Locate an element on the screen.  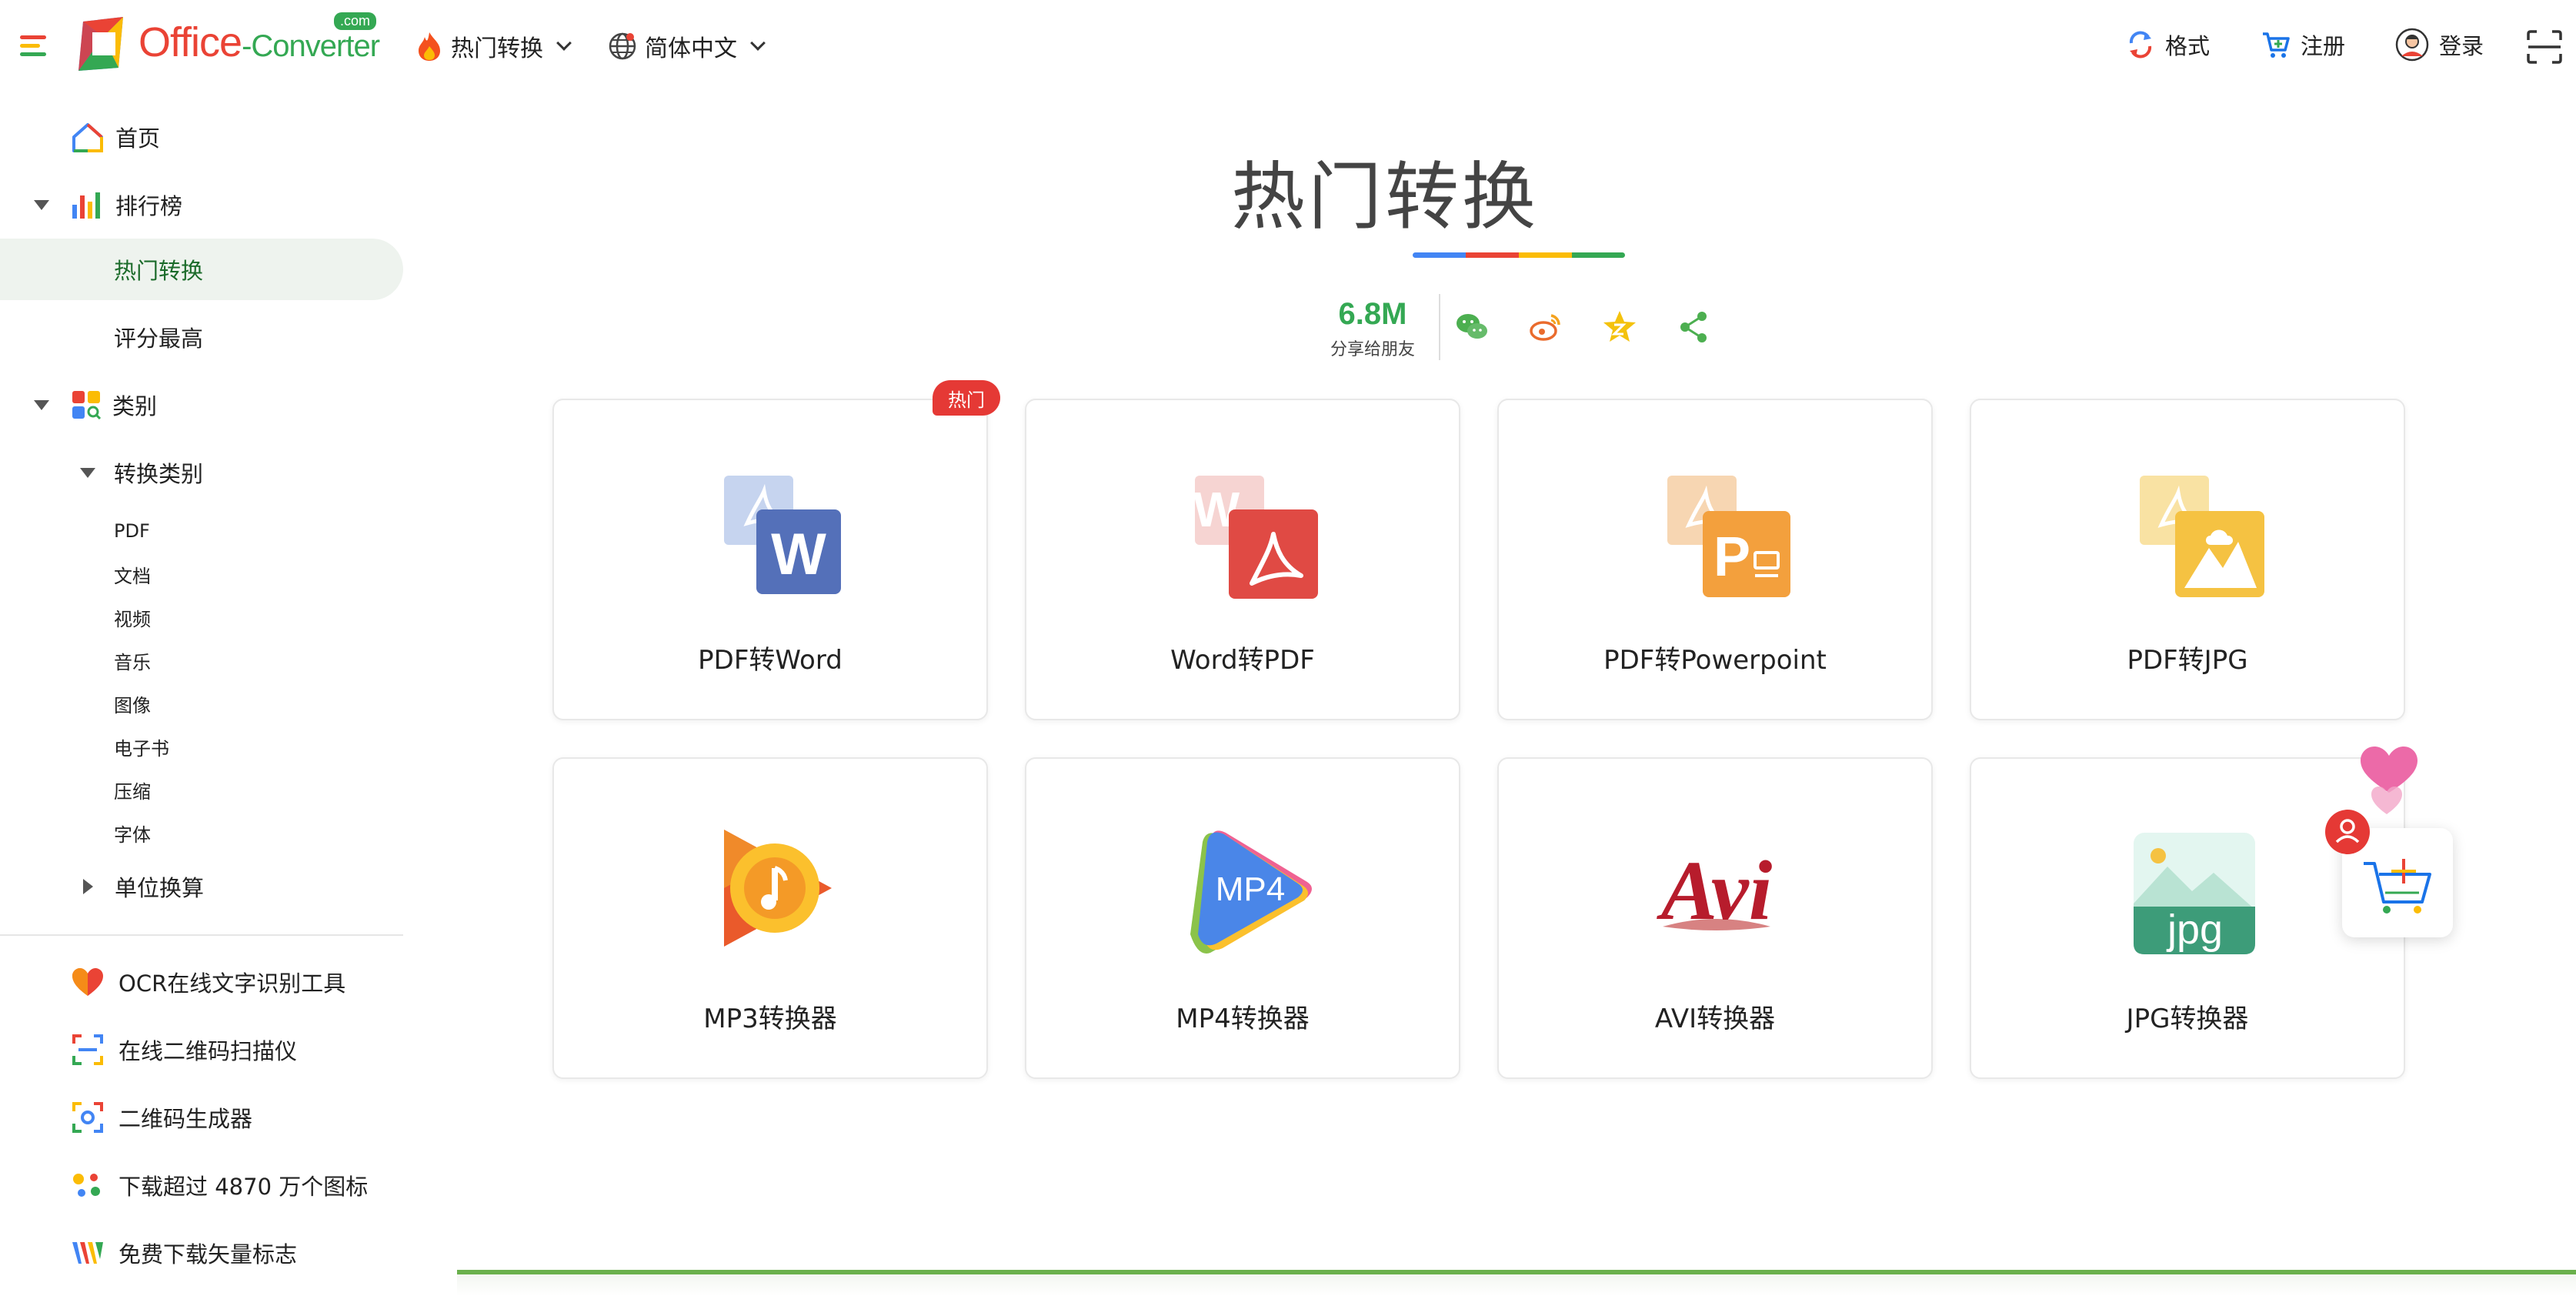
share-icon is located at coordinates (1694, 327).